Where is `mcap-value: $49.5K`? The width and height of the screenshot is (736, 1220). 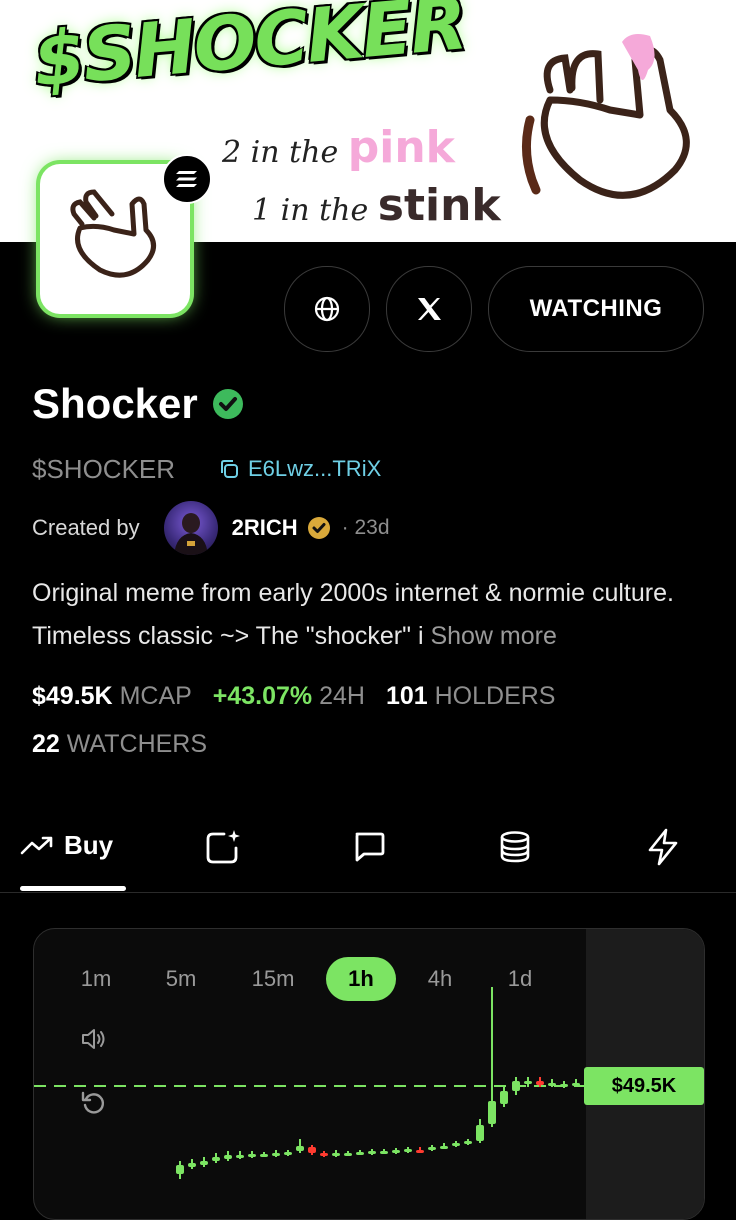 mcap-value: $49.5K is located at coordinates (72, 696).